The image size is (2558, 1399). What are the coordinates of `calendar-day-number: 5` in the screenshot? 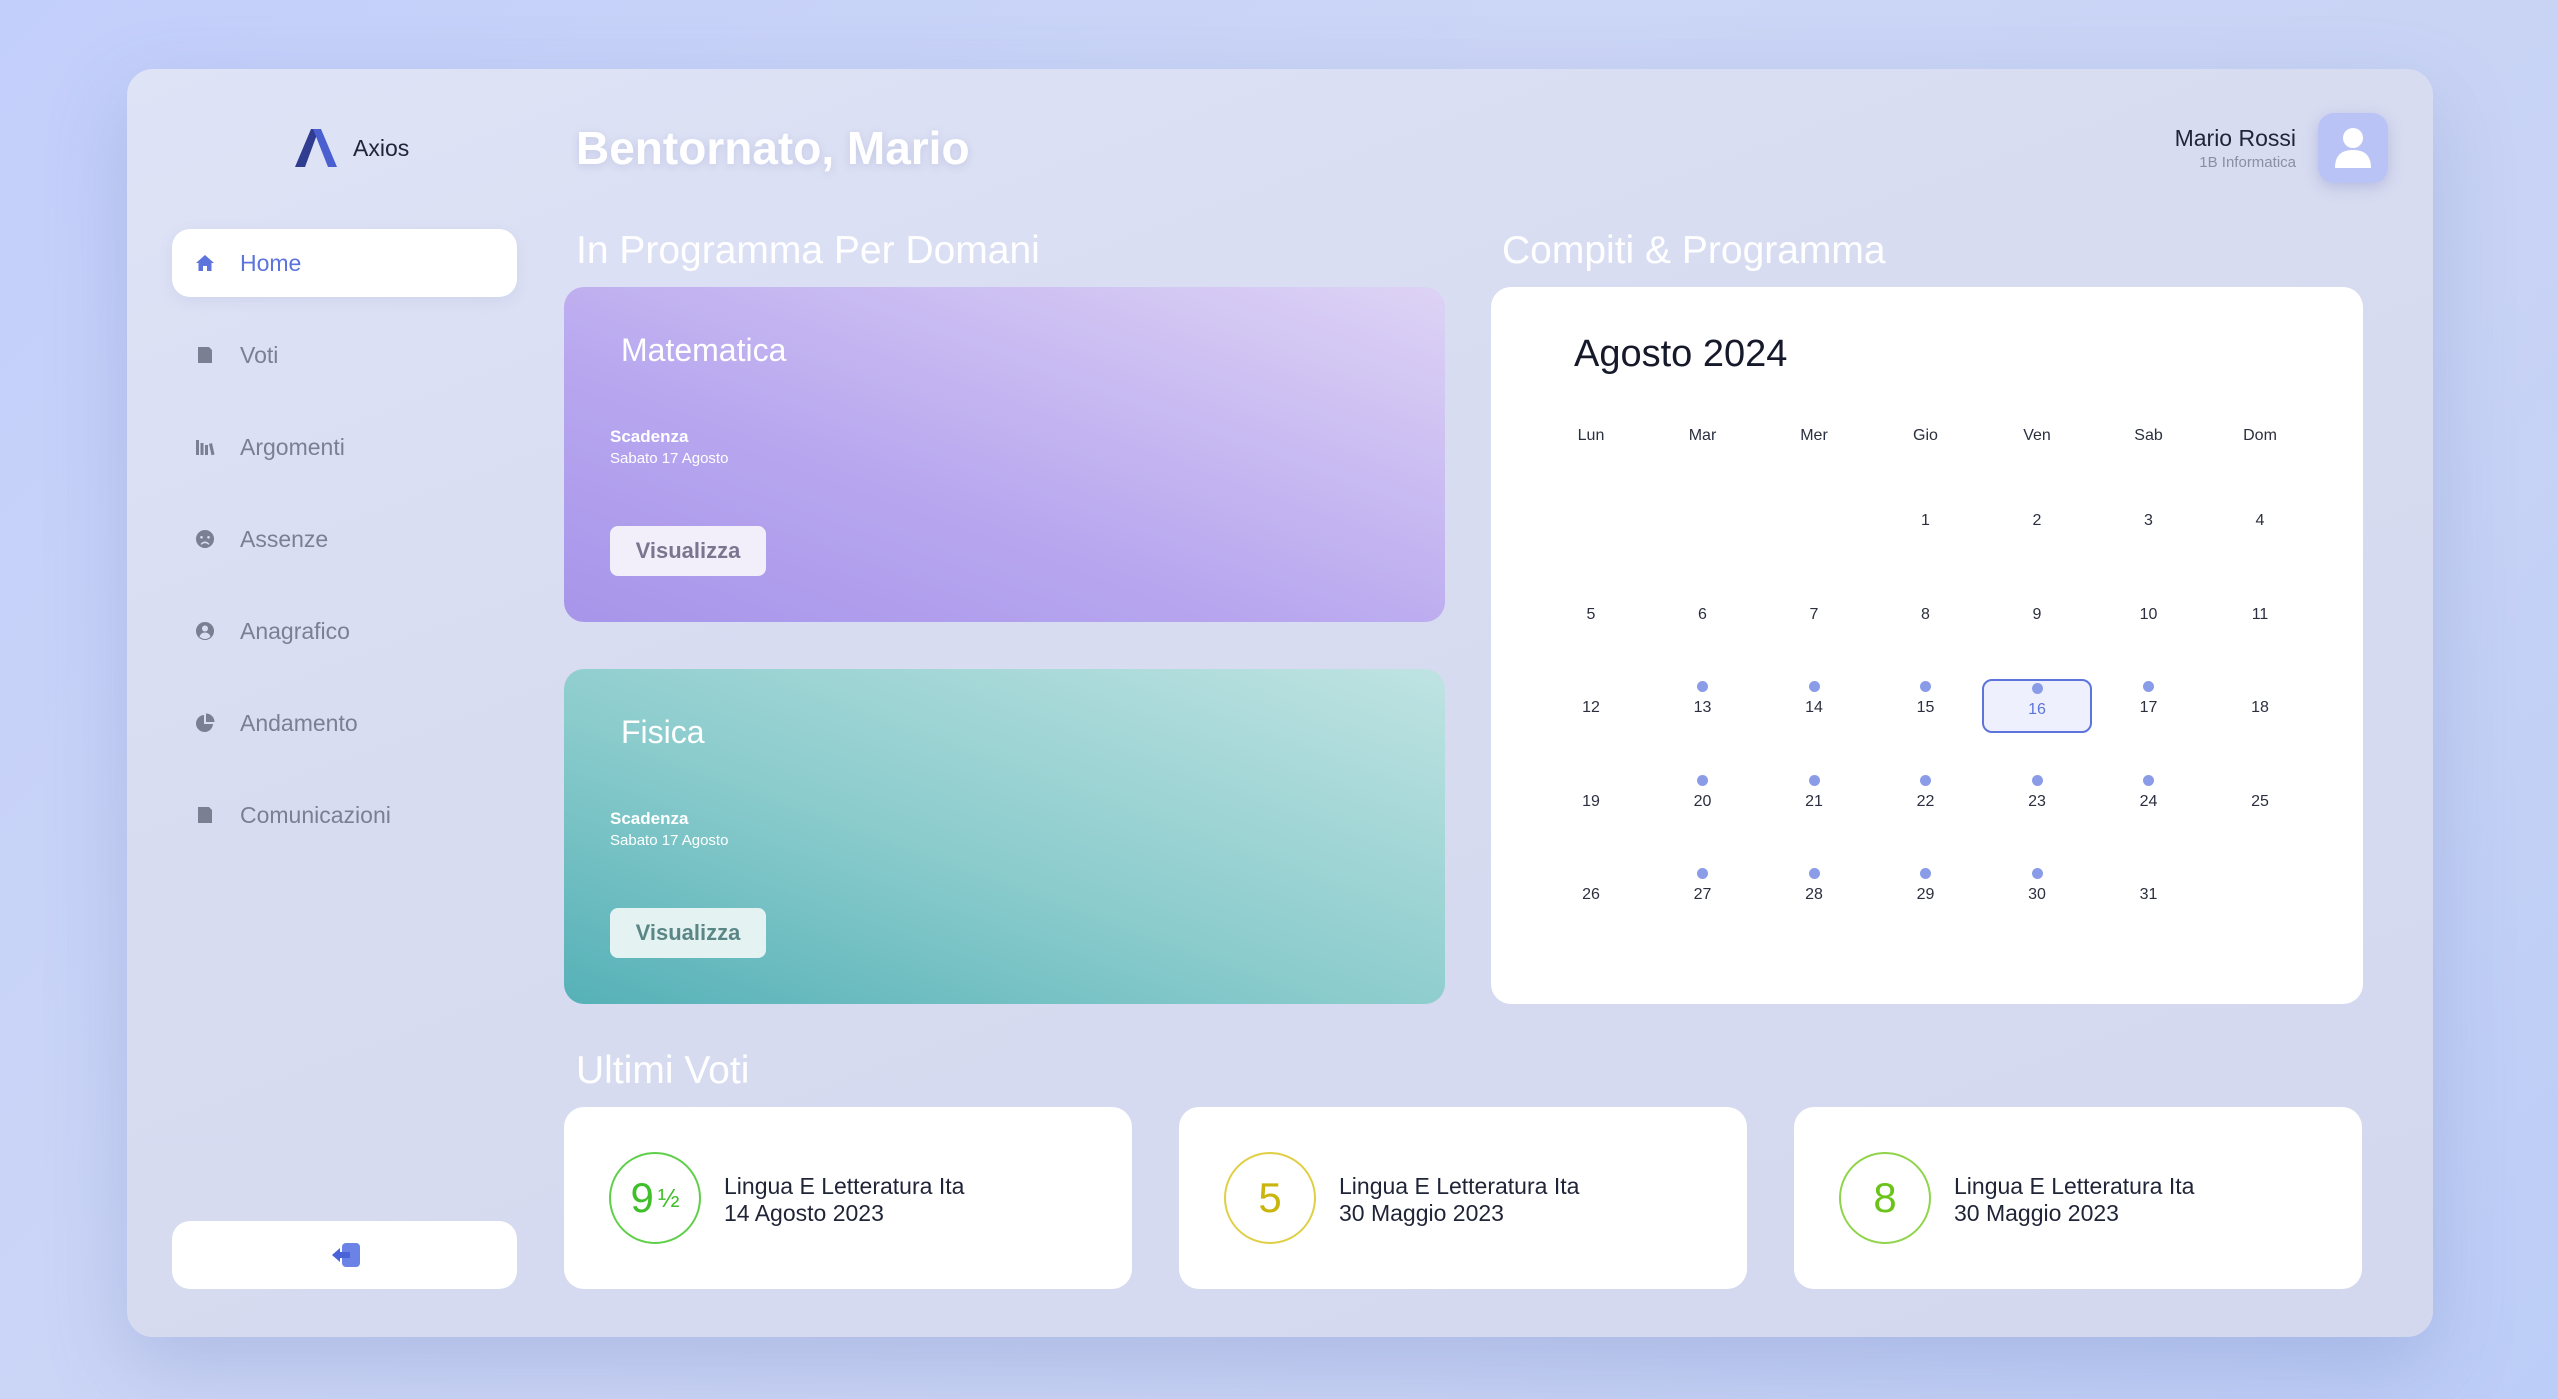 It's located at (1591, 614).